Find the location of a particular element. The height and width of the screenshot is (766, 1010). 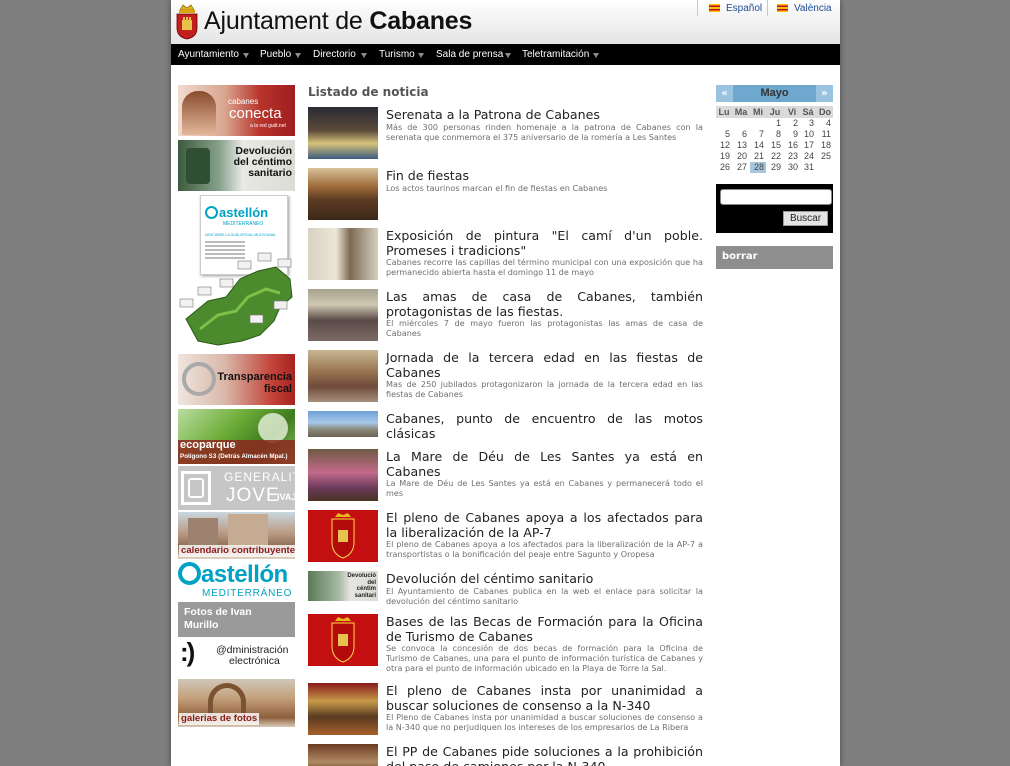

nav-teletramitacion: Teletramitación is located at coordinates (555, 54).